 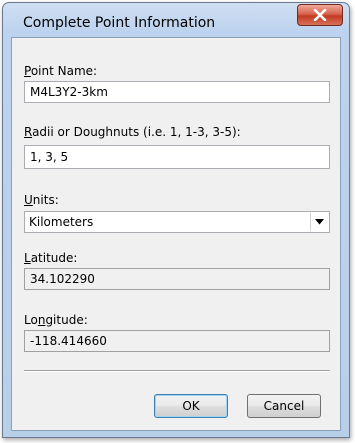 What do you see at coordinates (51, 258) in the screenshot?
I see `latitude-label: Latitude:` at bounding box center [51, 258].